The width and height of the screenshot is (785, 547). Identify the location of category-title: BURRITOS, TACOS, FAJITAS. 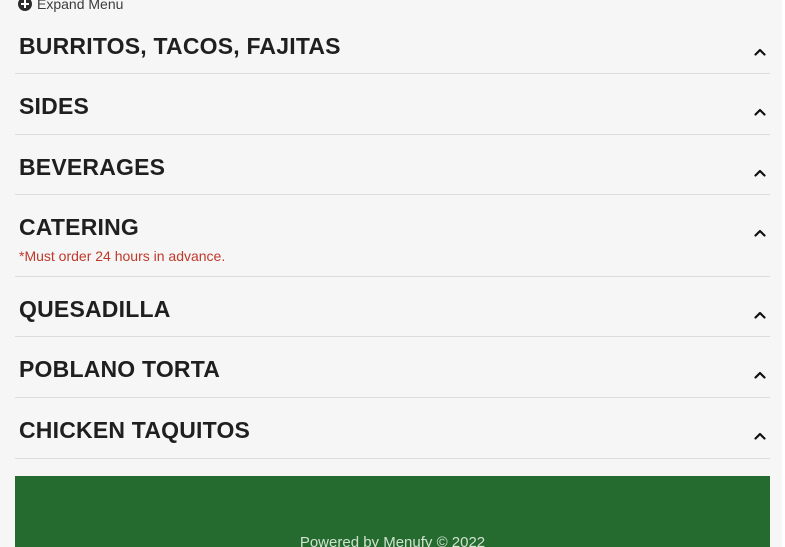
(180, 46).